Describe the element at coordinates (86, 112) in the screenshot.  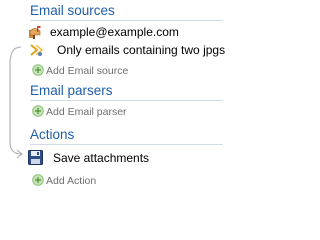
I see `add-email-parser-label: Add Email parser` at that location.